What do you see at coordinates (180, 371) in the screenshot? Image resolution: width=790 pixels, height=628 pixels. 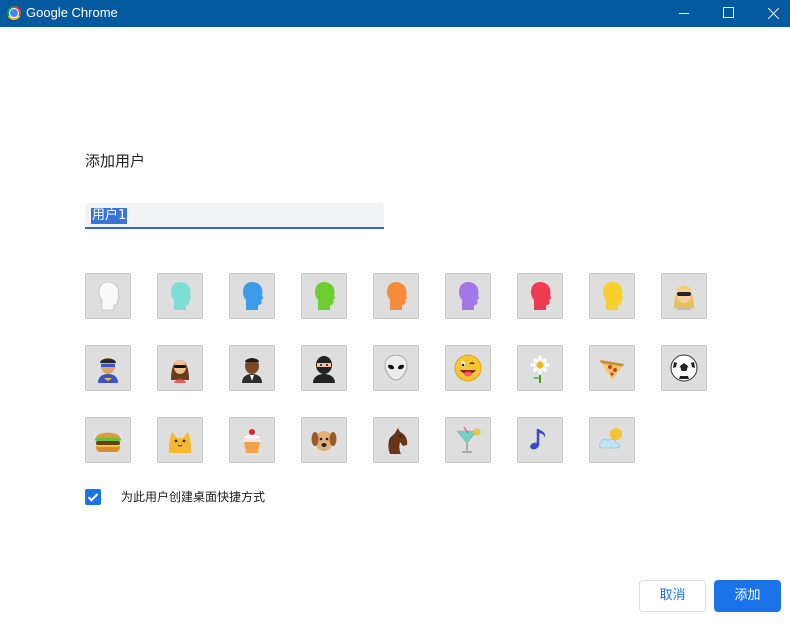 I see `woman-sunglasses-icon` at bounding box center [180, 371].